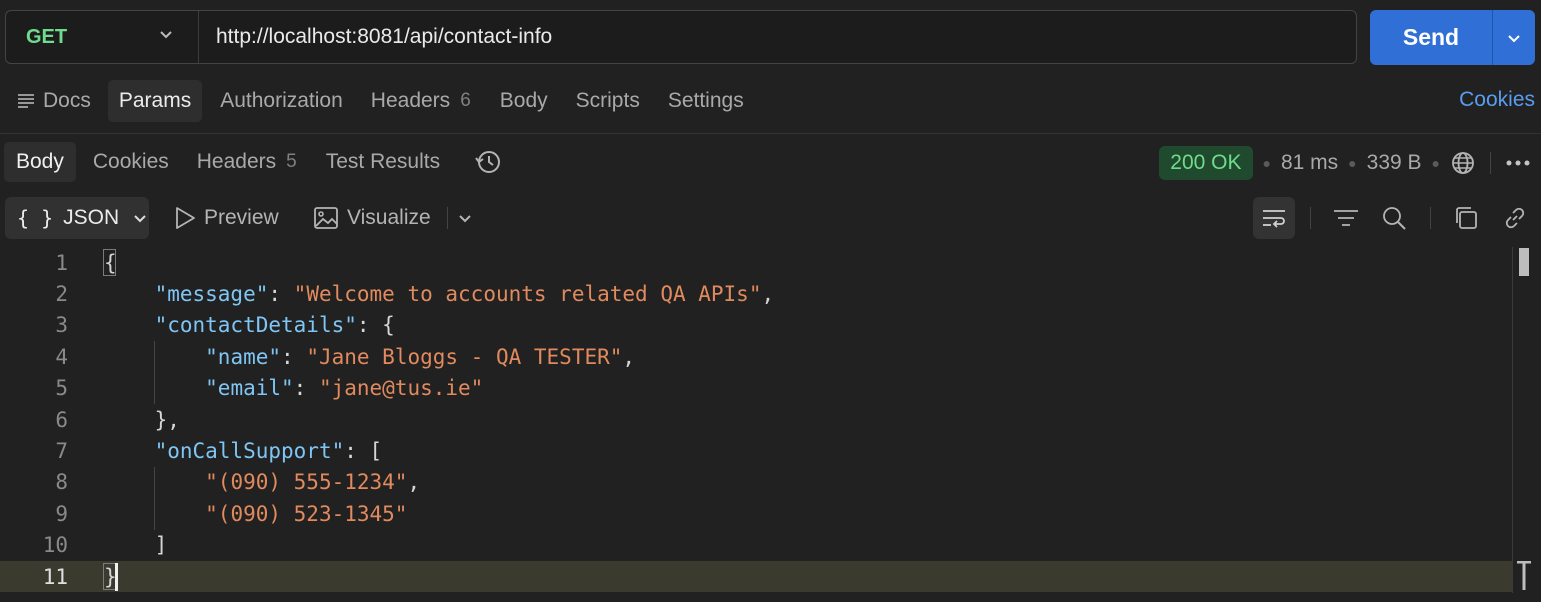  I want to click on line-number: 5, so click(61, 388).